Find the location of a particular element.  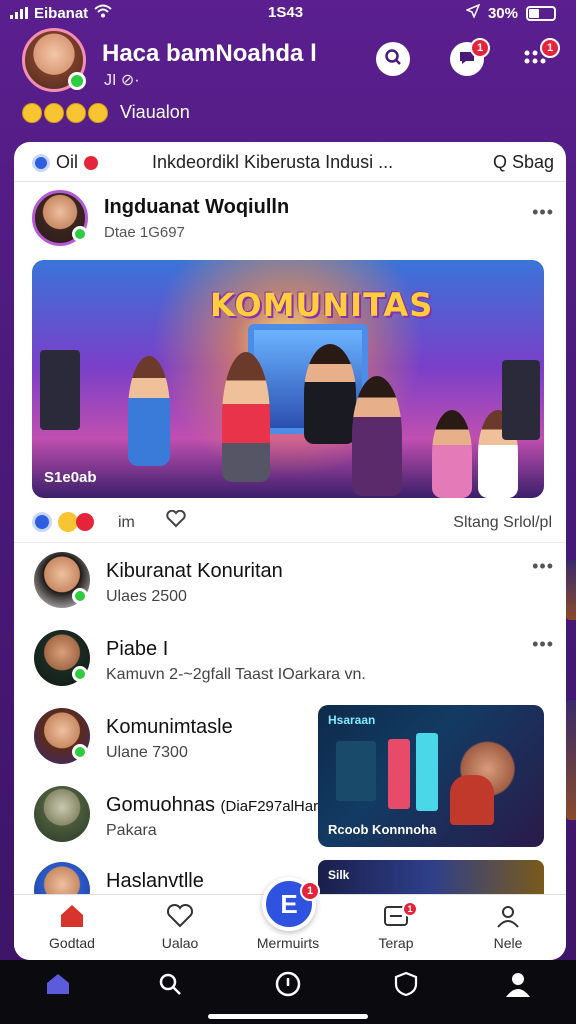

banner-title: KOMUNITAS is located at coordinates (322, 305).